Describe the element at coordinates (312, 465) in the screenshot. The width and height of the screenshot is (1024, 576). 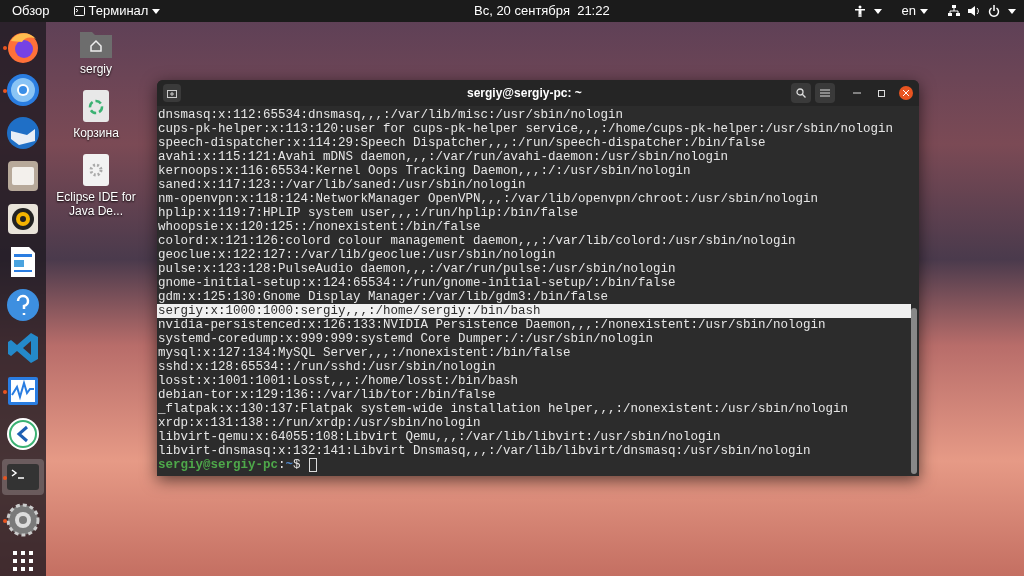
I see `text-cursor` at that location.